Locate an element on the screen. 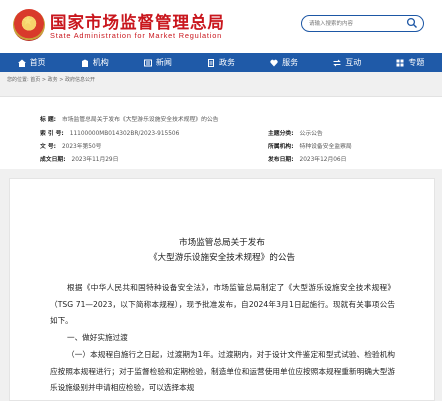 This screenshot has width=442, height=401. main-nav: 首页 机构 新闻 政务 服务 互动 专题 is located at coordinates (221, 62).